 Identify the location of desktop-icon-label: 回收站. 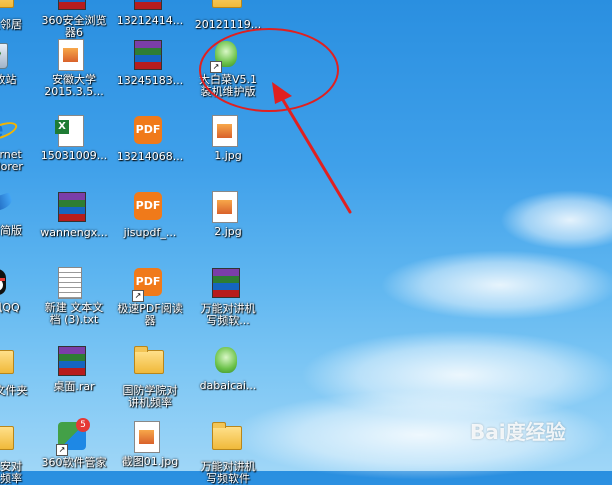
(8, 79).